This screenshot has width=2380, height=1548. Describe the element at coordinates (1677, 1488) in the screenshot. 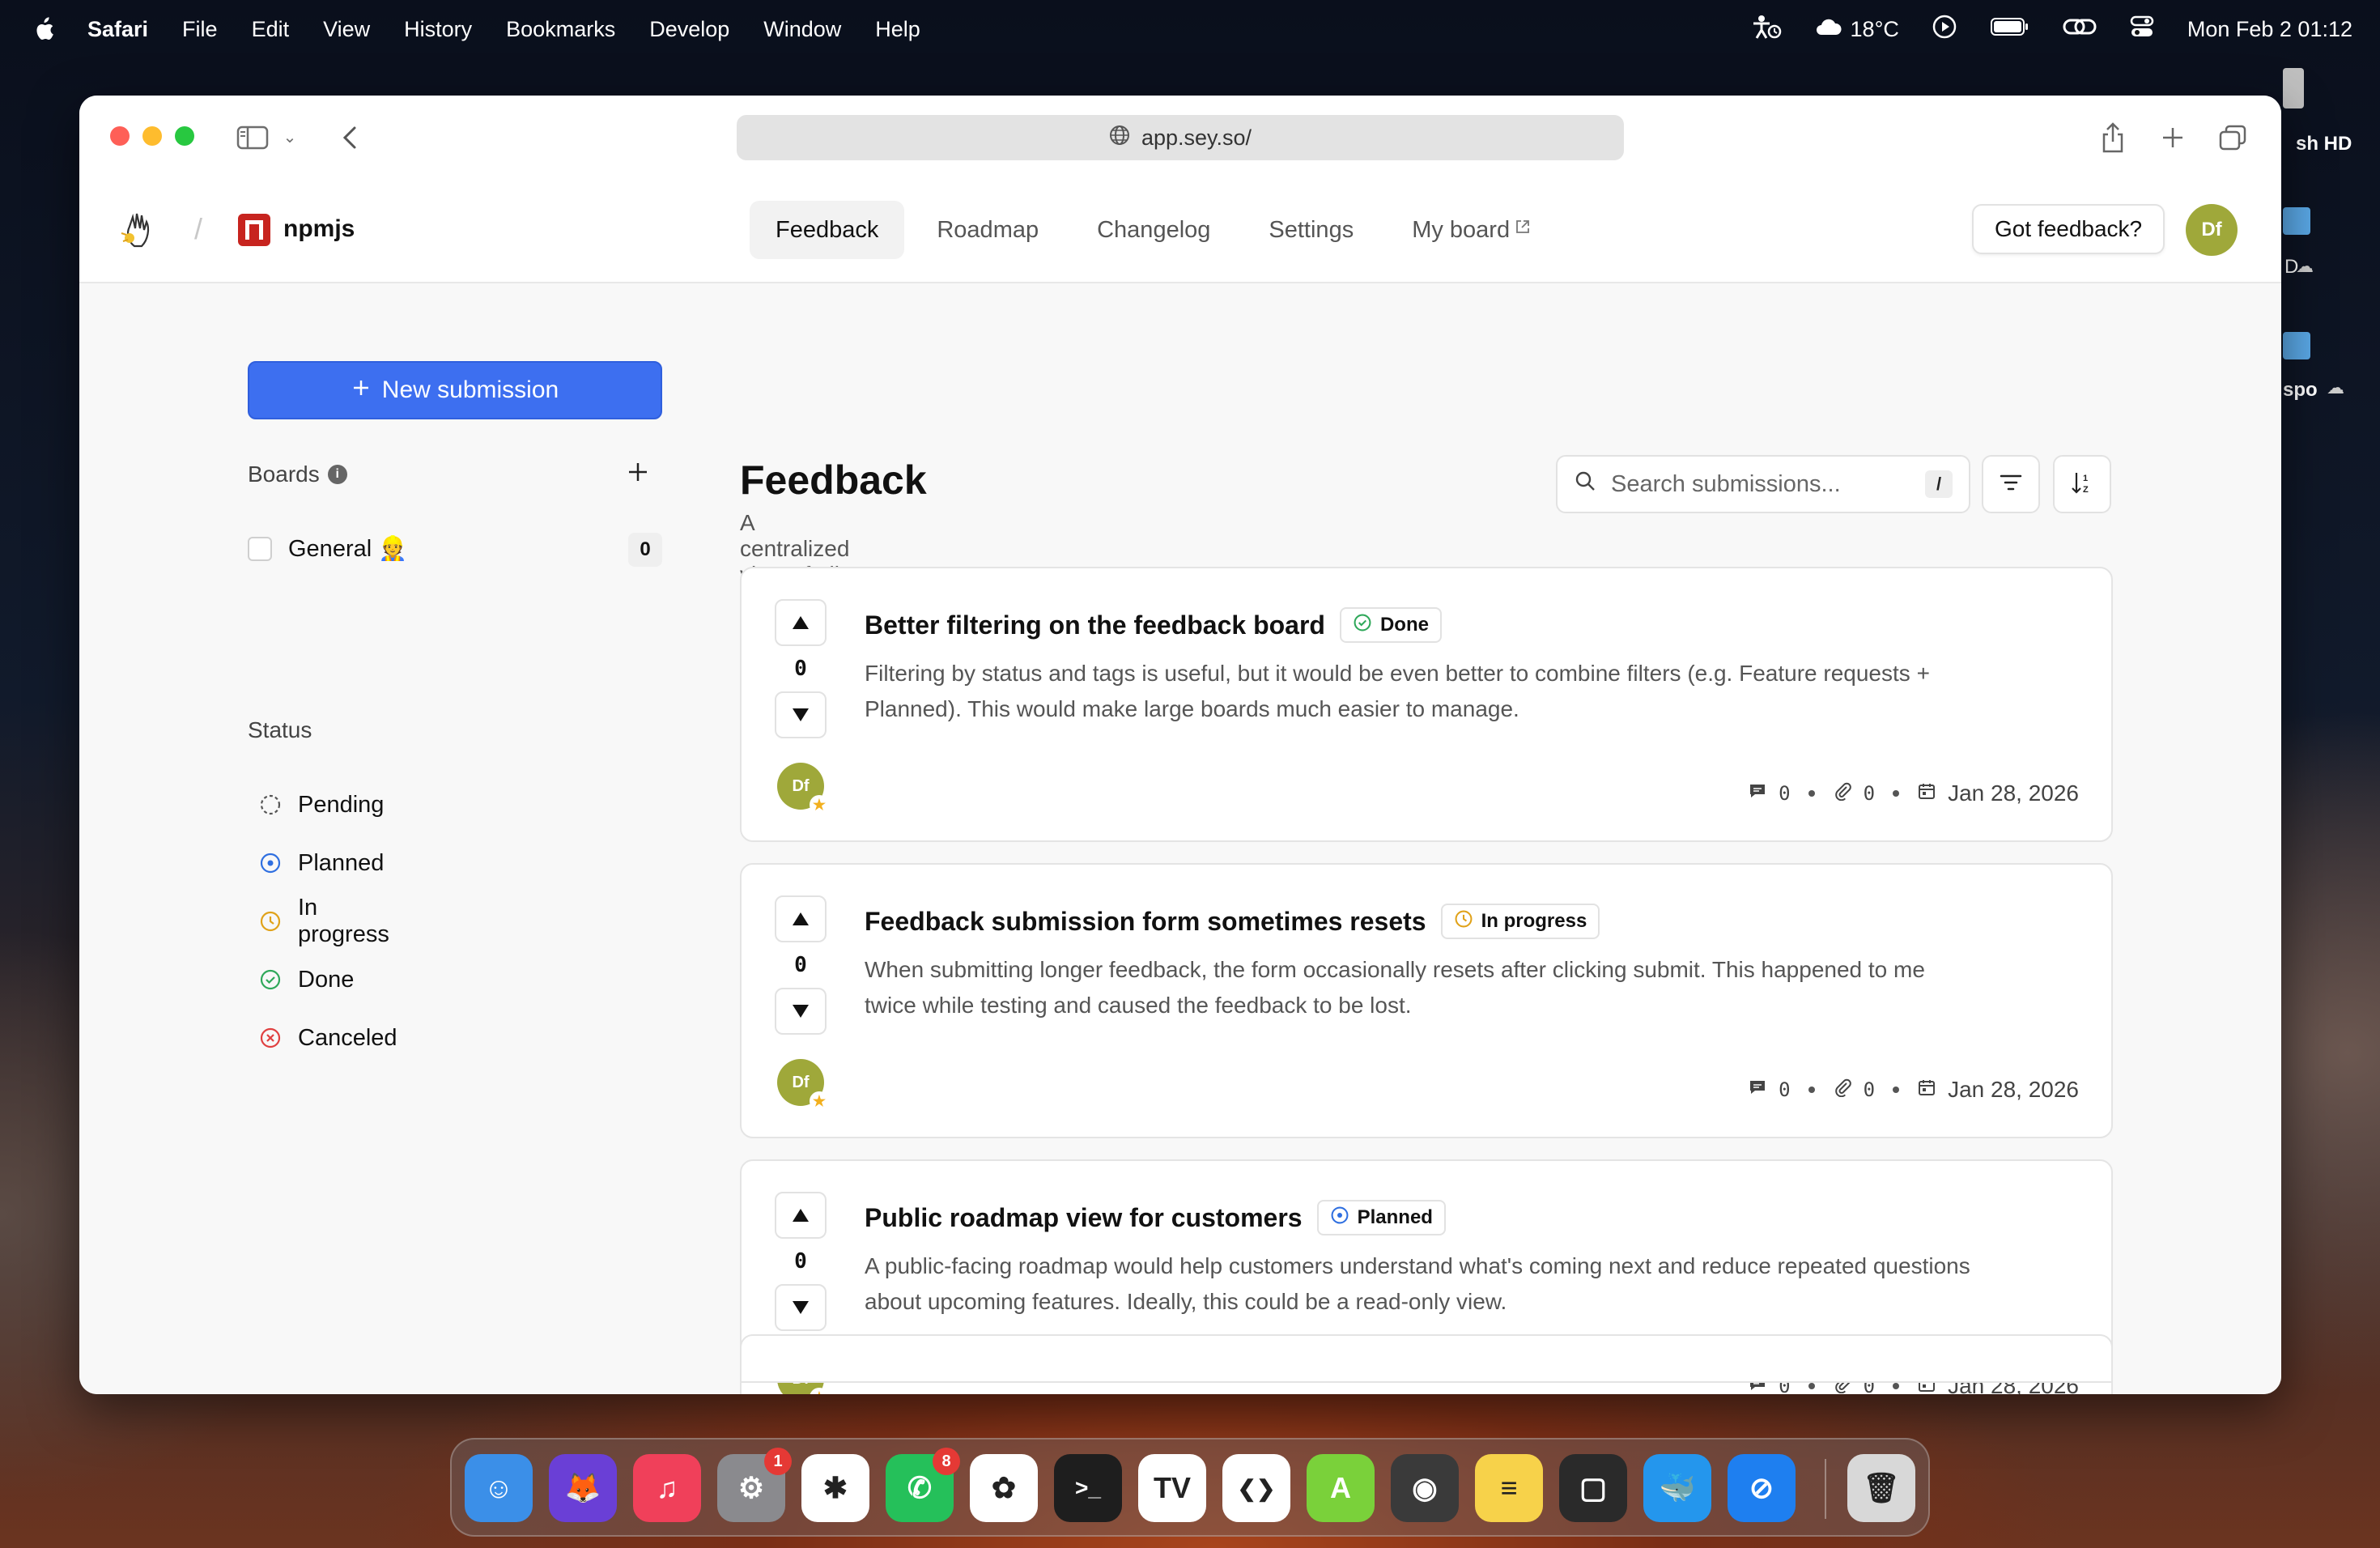

I see `docker-icon: 🐳` at that location.